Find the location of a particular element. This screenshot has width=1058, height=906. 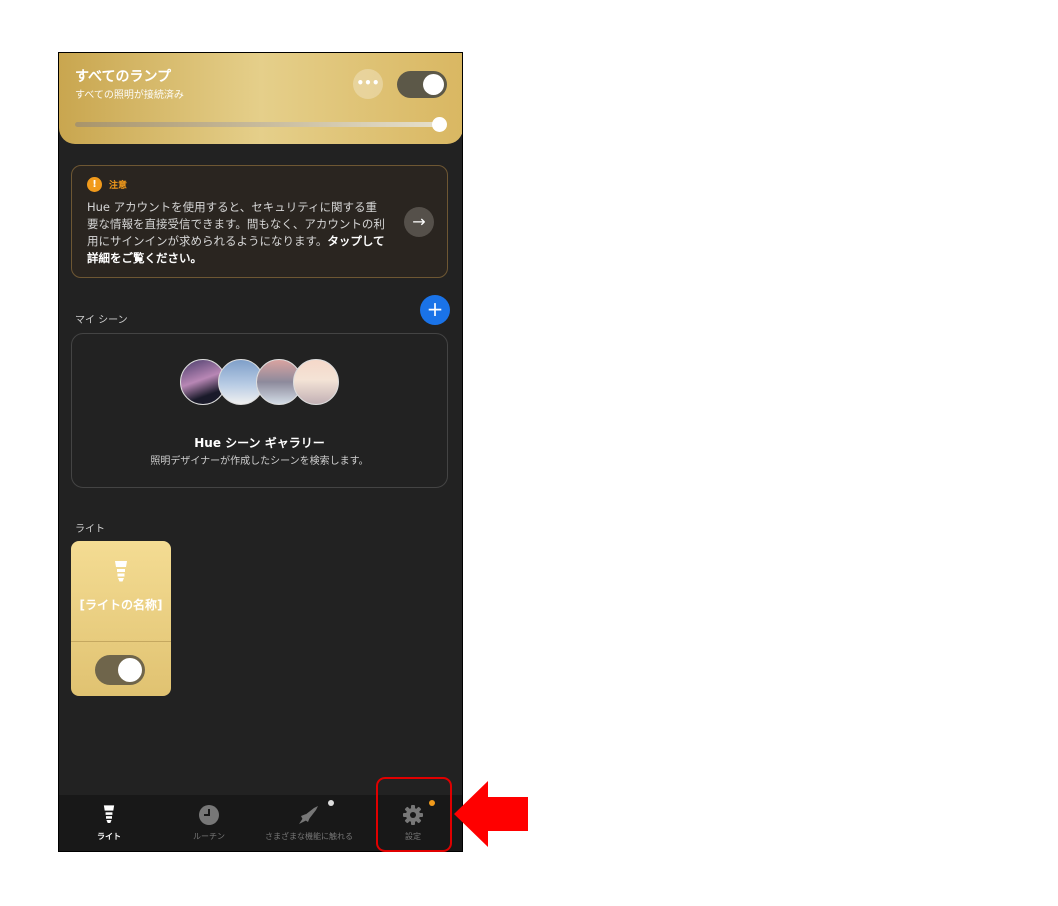

notice-title: 注意 is located at coordinates (118, 186).